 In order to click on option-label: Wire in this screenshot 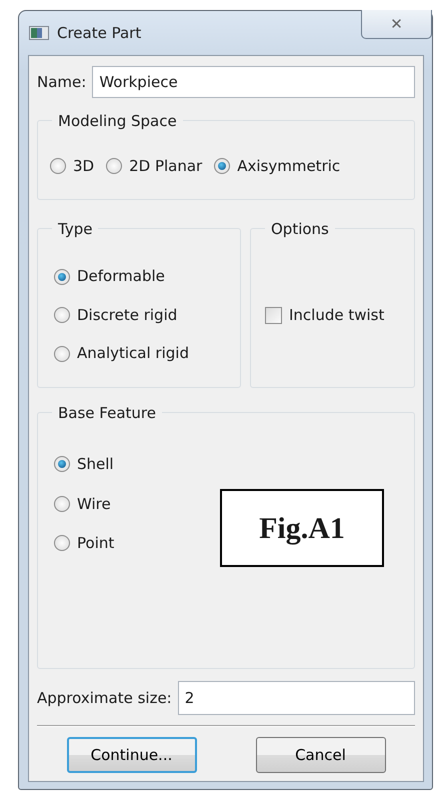, I will do `click(94, 503)`.